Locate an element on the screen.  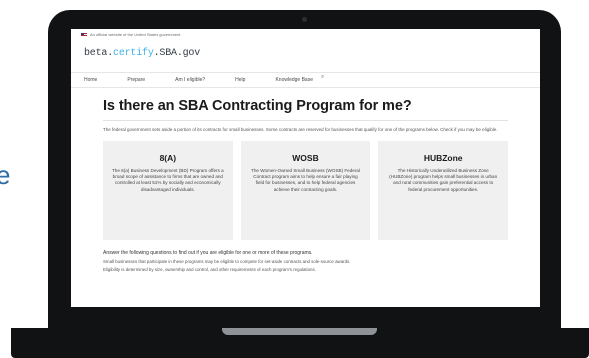
trackpad-notch is located at coordinates (299, 331).